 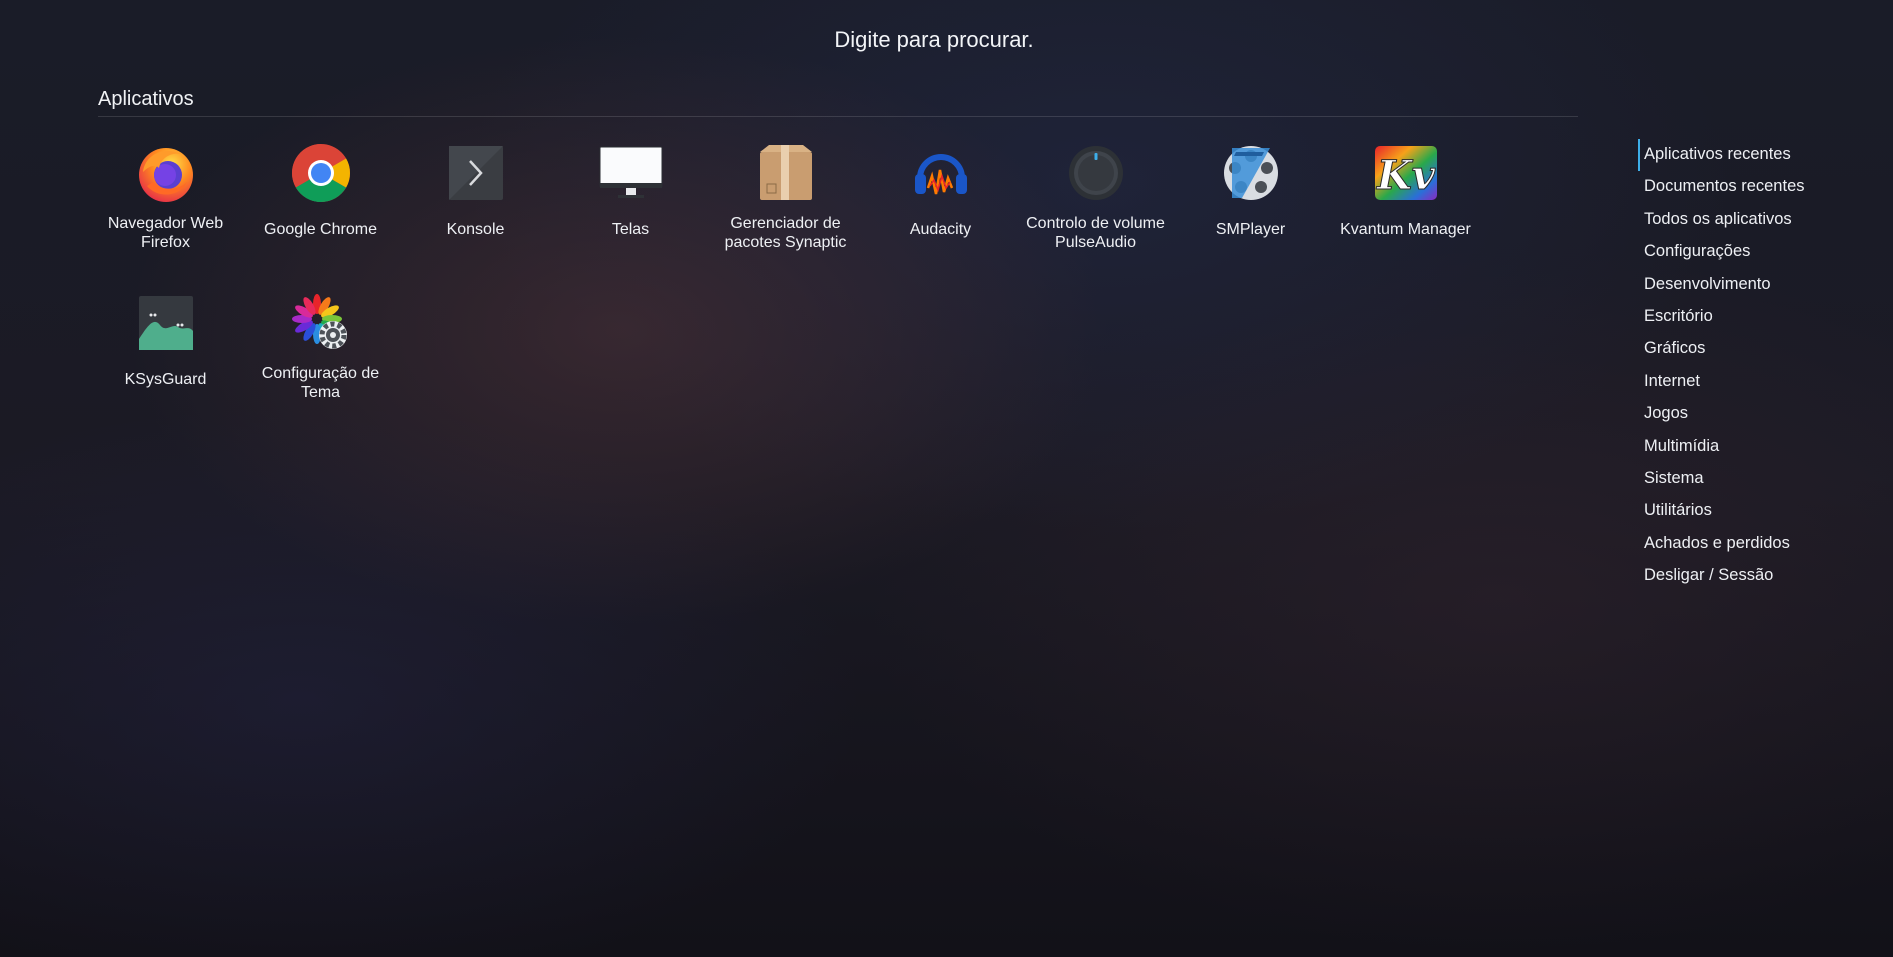 I want to click on category-recent-apps: Aplicativos recentes, so click(x=1758, y=155).